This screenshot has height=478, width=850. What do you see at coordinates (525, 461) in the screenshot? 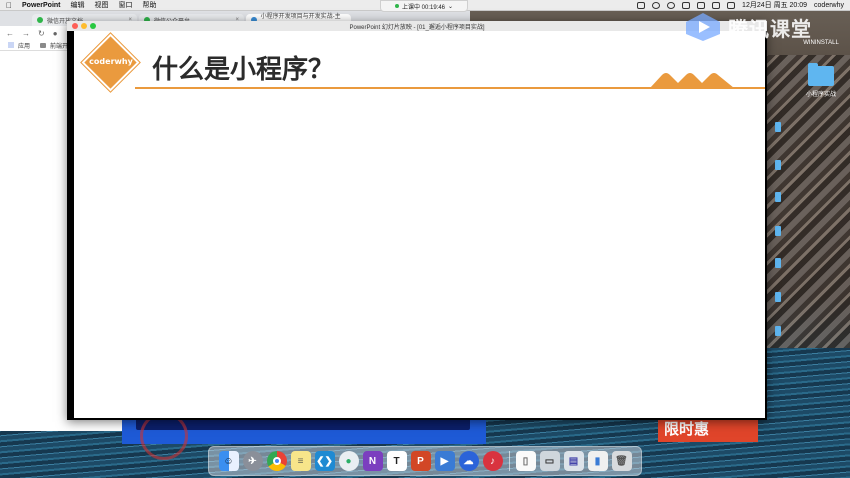
I see `document-icon: ▯` at bounding box center [525, 461].